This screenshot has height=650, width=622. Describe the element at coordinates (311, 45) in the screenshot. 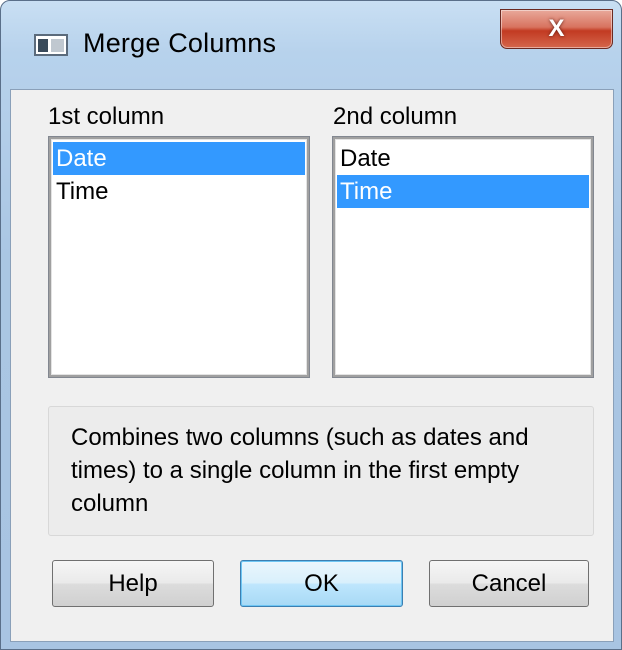

I see `title-bar: Merge Columns X` at that location.